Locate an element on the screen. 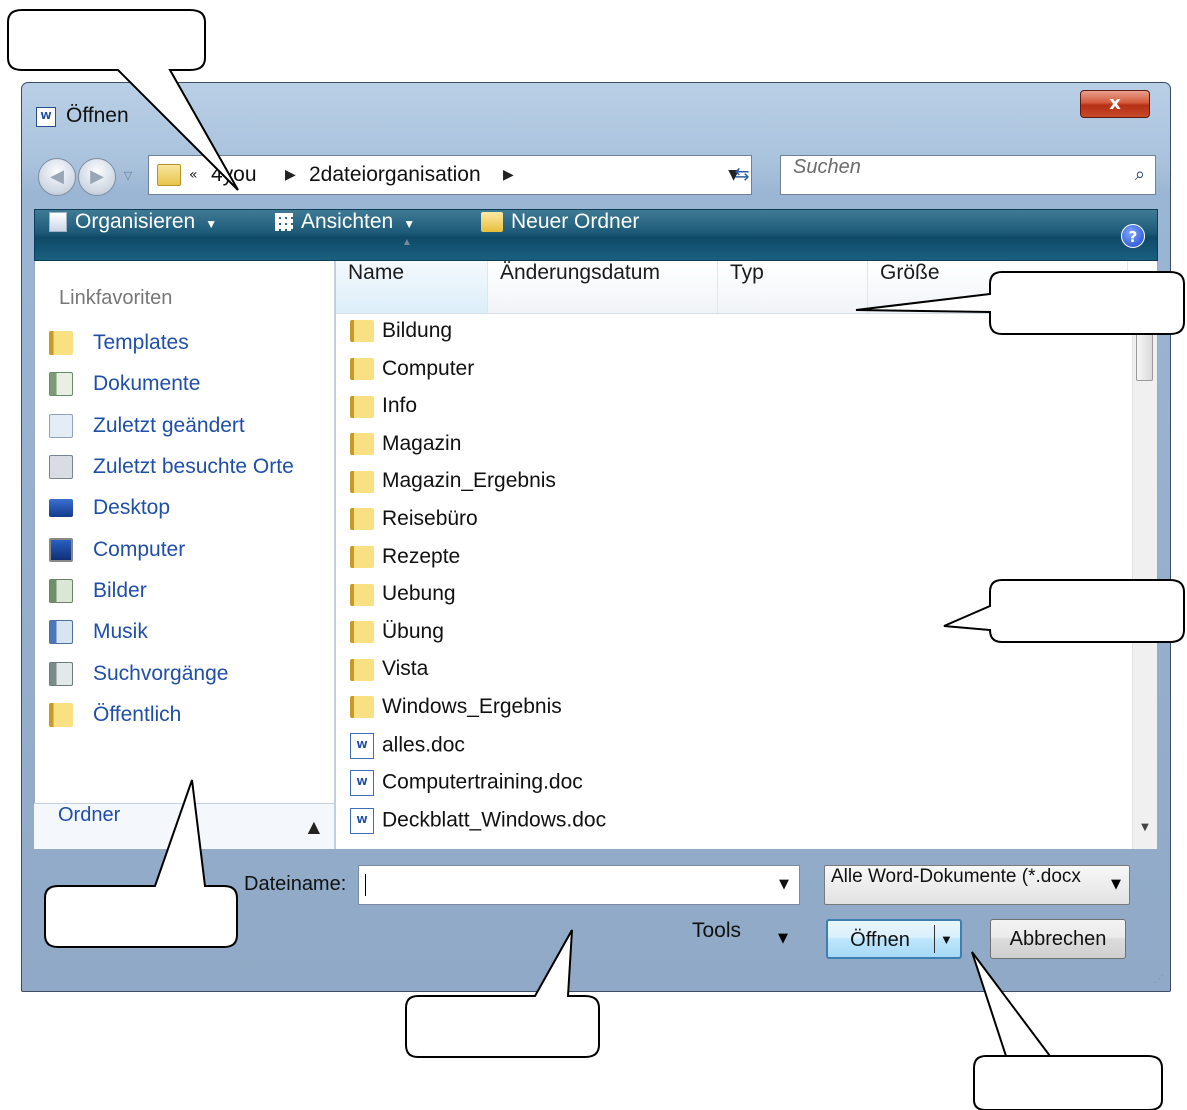 Image resolution: width=1187 pixels, height=1110 pixels. history-dropdown-icon: ▽ is located at coordinates (128, 176).